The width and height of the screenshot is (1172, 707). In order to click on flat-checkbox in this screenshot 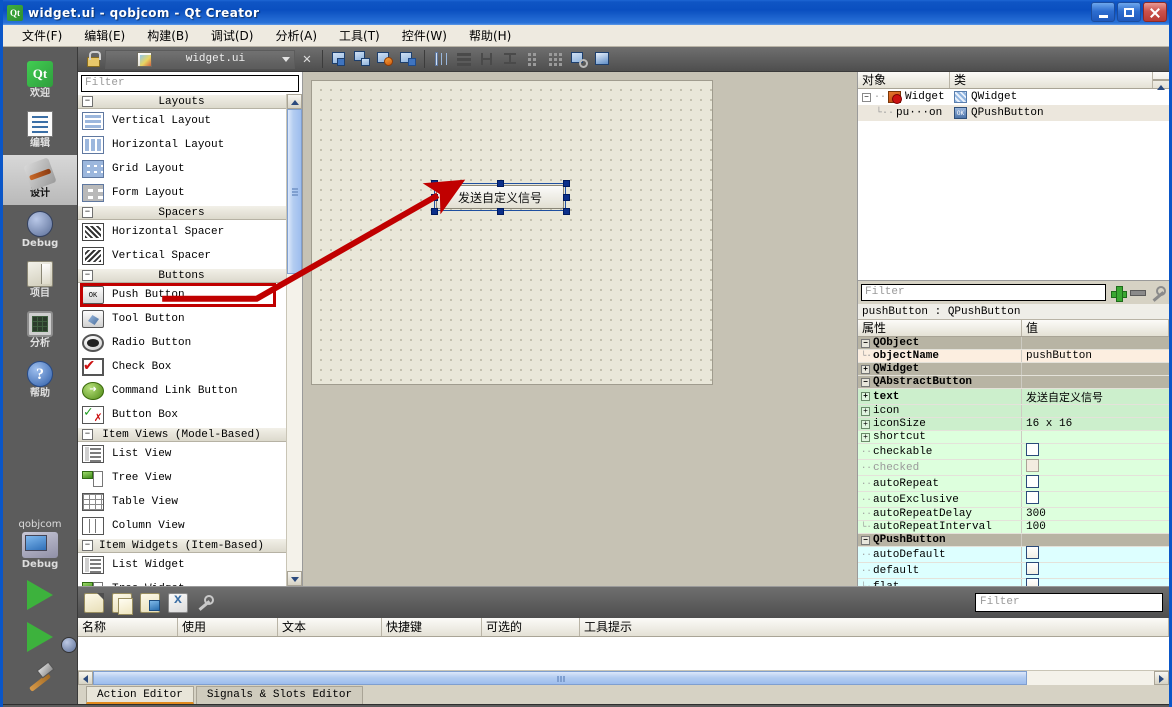, I will do `click(1032, 582)`.